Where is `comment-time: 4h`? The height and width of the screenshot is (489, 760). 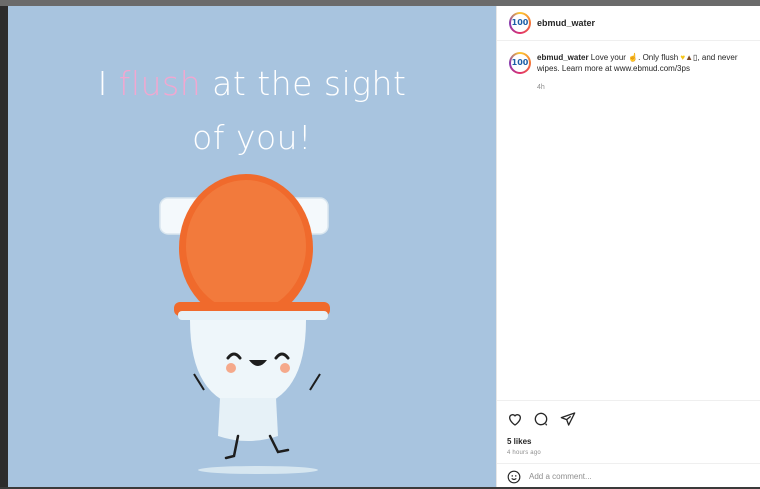
comment-time: 4h is located at coordinates (541, 87).